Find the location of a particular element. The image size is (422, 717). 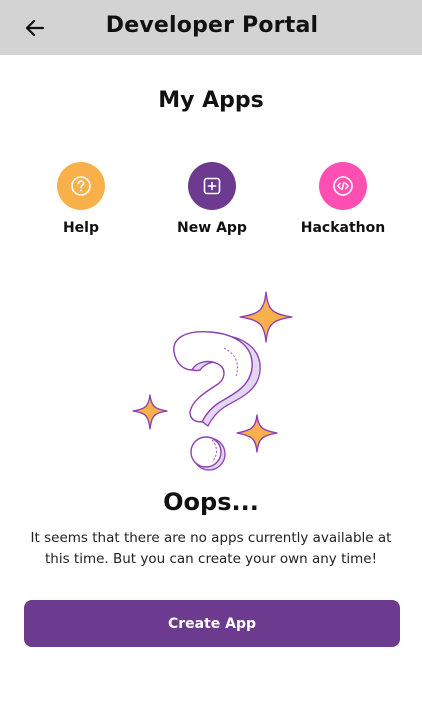

help-button: Help is located at coordinates (81, 199).